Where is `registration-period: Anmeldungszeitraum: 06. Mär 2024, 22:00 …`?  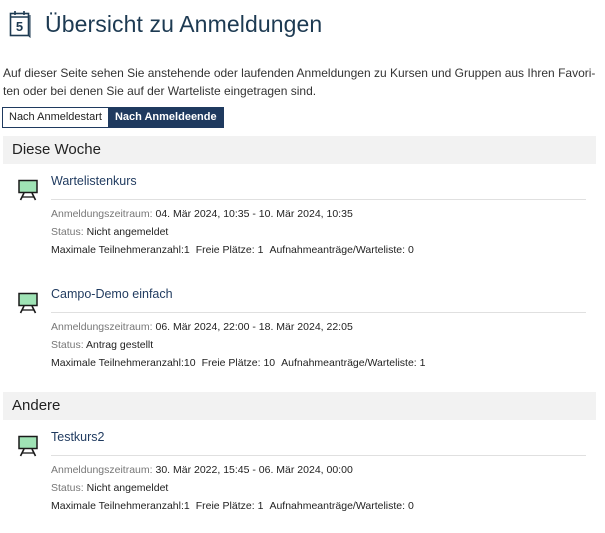 registration-period: Anmeldungszeitraum: 06. Mär 2024, 22:00 … is located at coordinates (202, 327).